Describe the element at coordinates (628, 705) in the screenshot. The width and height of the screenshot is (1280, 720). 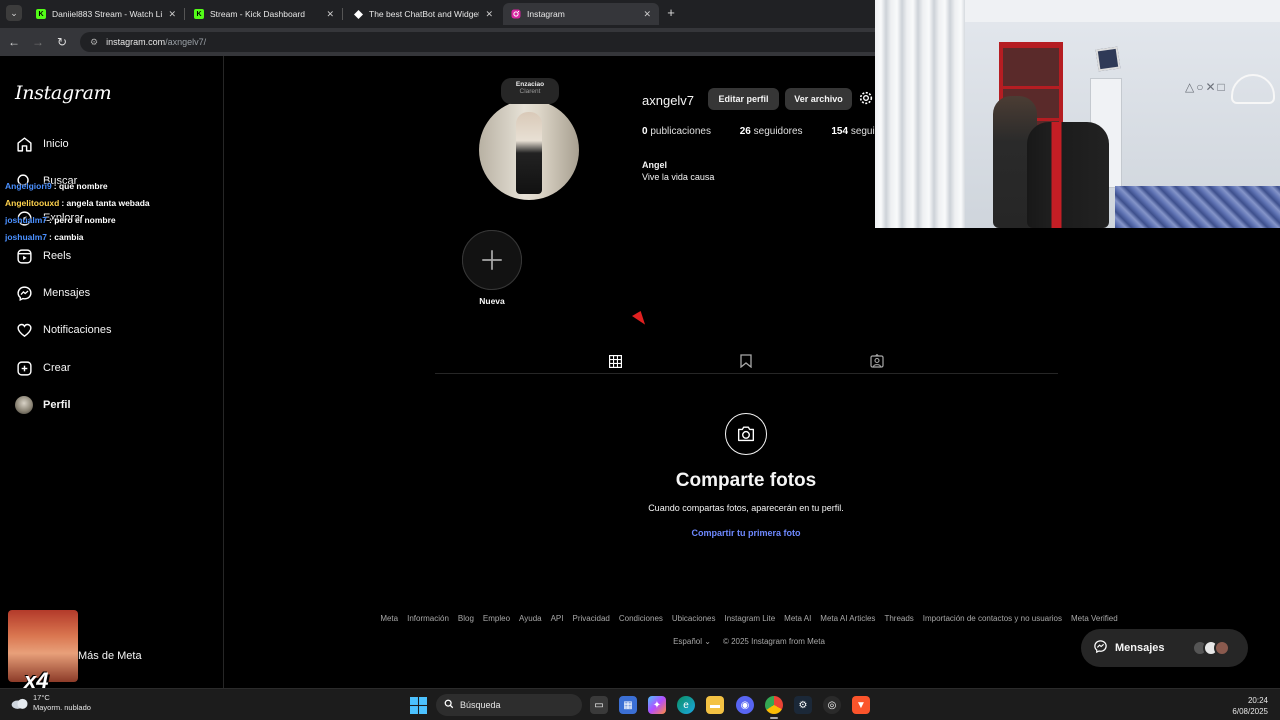
I see `store-icon: ▦` at that location.